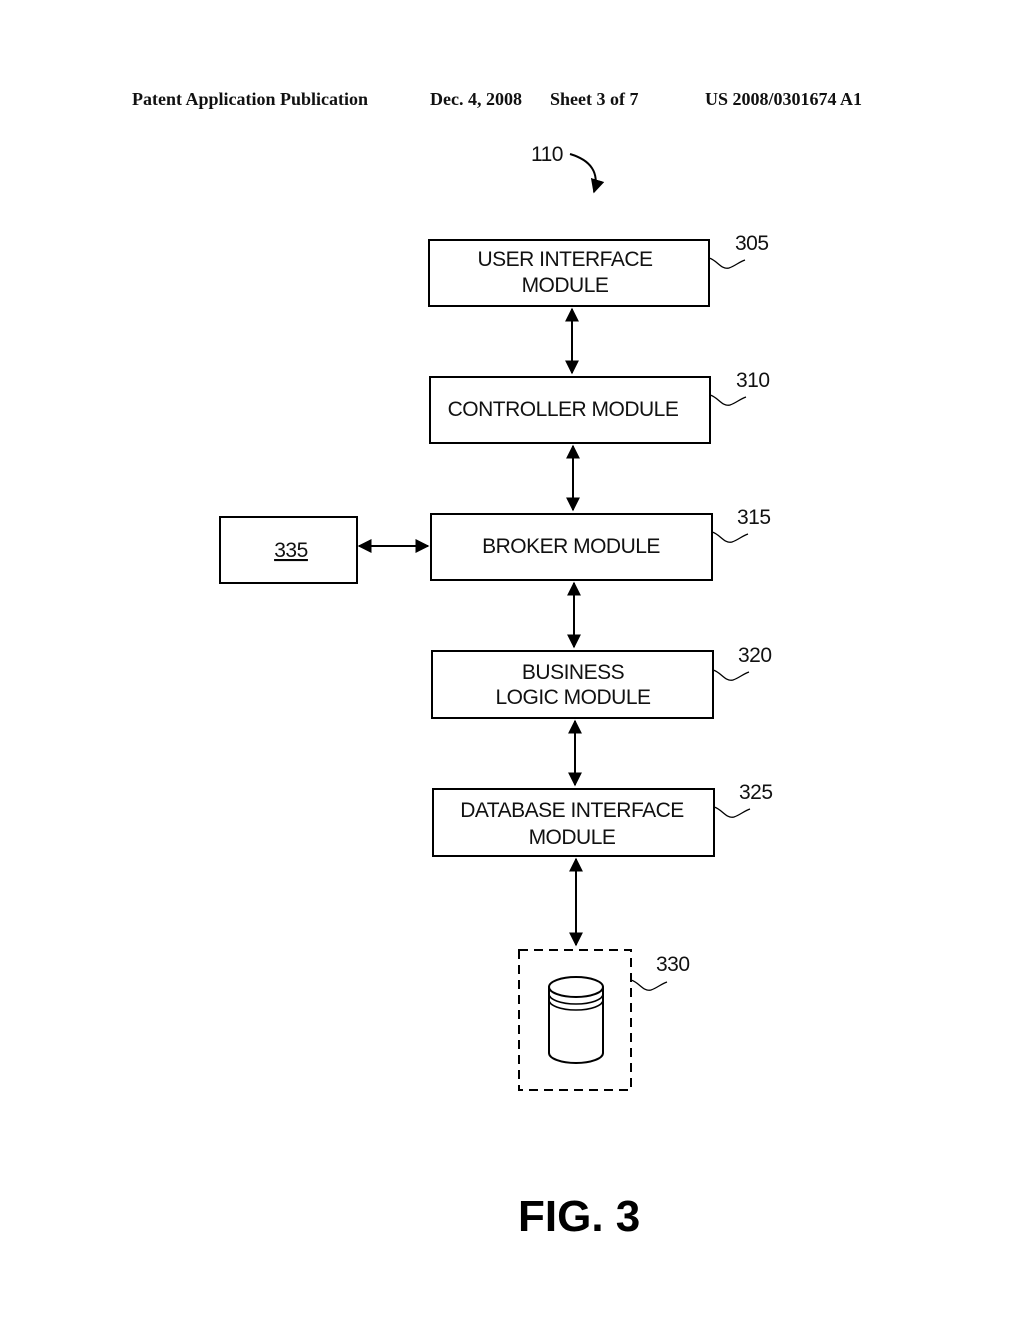 The width and height of the screenshot is (1024, 1320). What do you see at coordinates (756, 792) in the screenshot?
I see `ref-325: 325` at bounding box center [756, 792].